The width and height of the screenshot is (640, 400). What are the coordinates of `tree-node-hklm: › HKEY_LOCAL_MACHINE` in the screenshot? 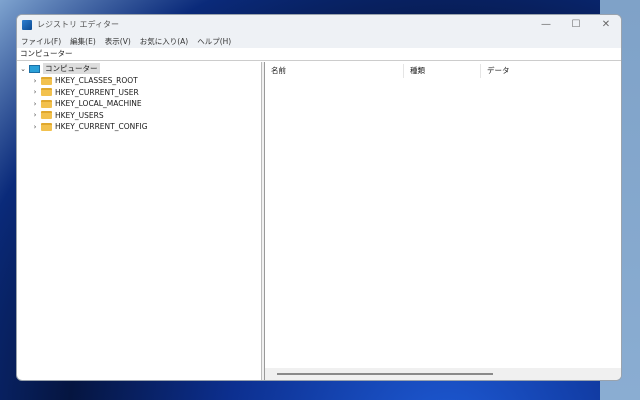 It's located at (86, 103).